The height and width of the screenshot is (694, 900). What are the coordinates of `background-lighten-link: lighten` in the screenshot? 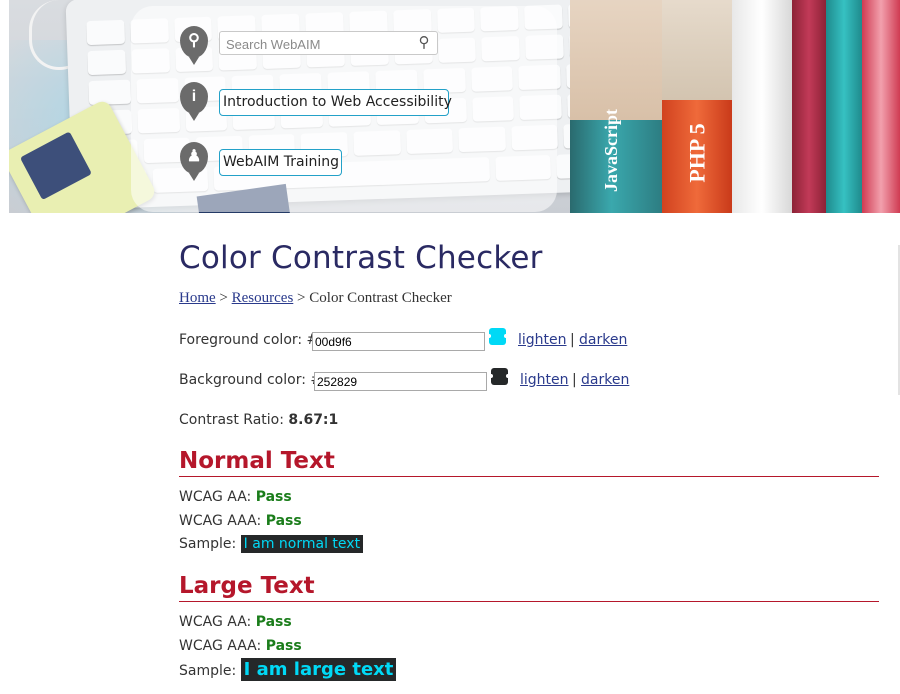 It's located at (544, 380).